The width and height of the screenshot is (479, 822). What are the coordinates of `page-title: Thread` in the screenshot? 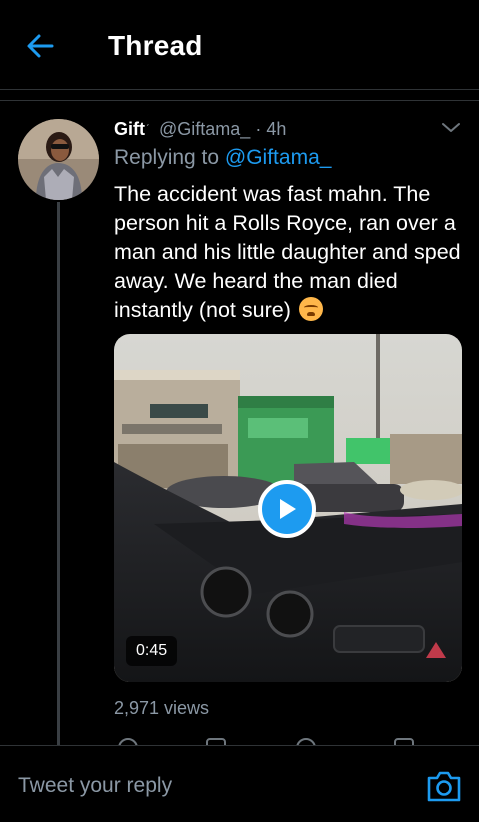 It's located at (155, 45).